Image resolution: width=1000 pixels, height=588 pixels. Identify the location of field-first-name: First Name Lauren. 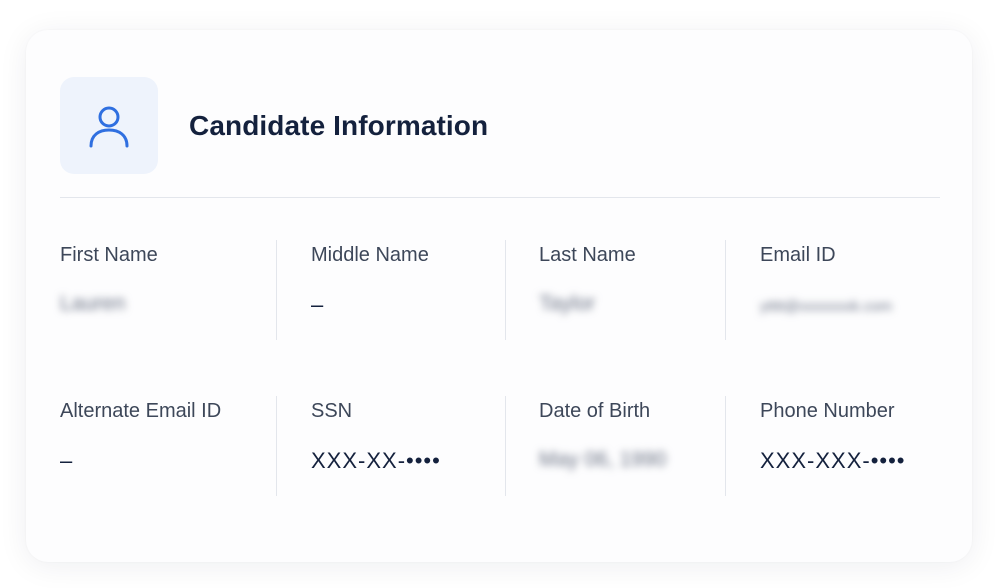
(165, 290).